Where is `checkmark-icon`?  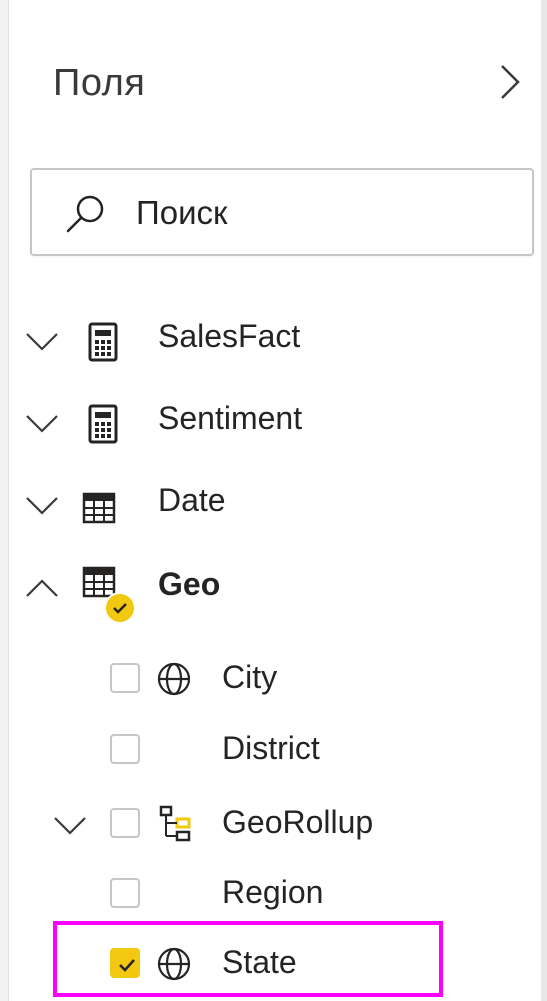 checkmark-icon is located at coordinates (120, 608).